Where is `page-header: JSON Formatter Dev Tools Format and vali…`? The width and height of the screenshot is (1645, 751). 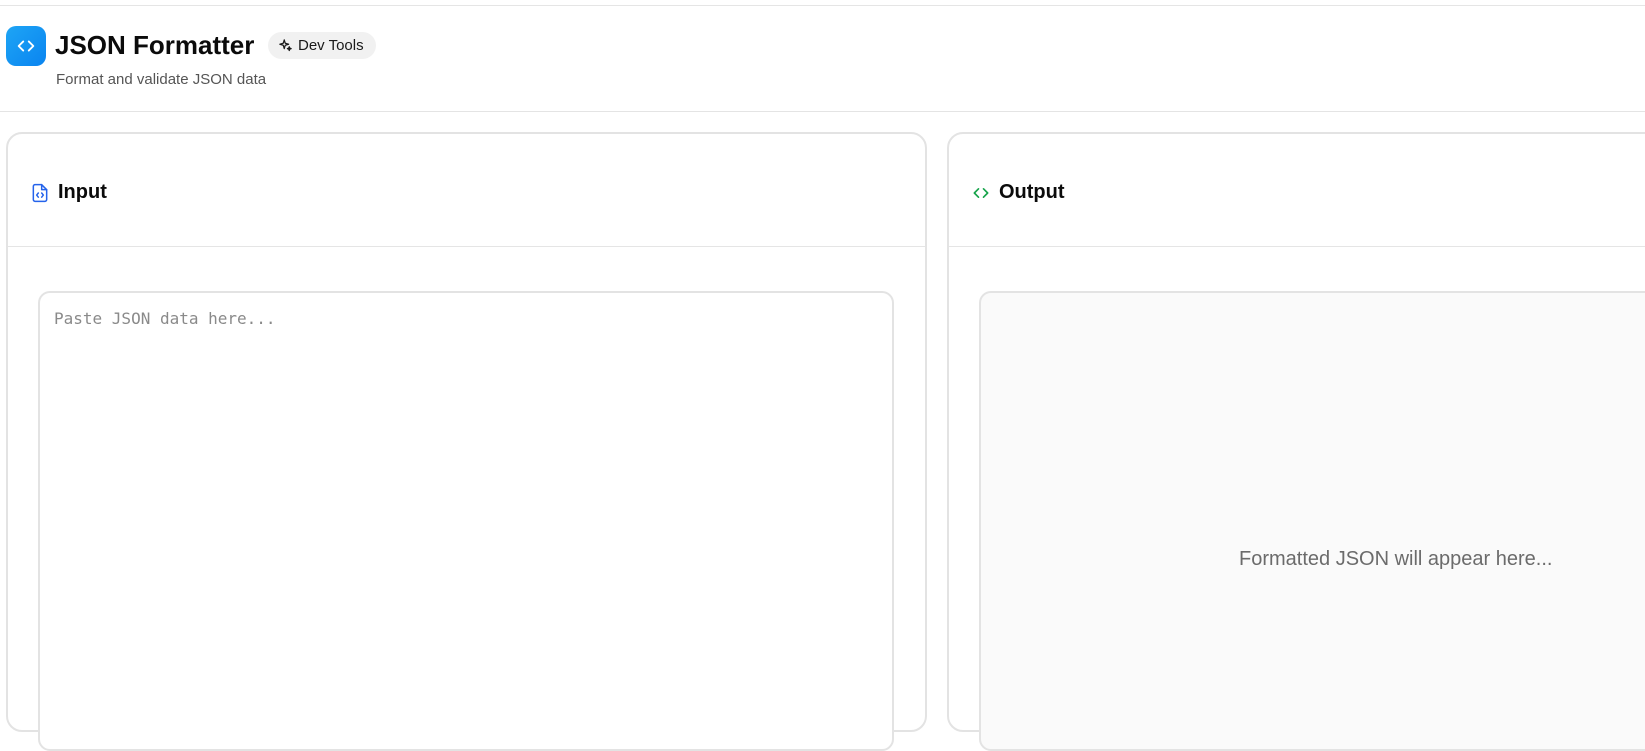 page-header: JSON Formatter Dev Tools Format and vali… is located at coordinates (822, 59).